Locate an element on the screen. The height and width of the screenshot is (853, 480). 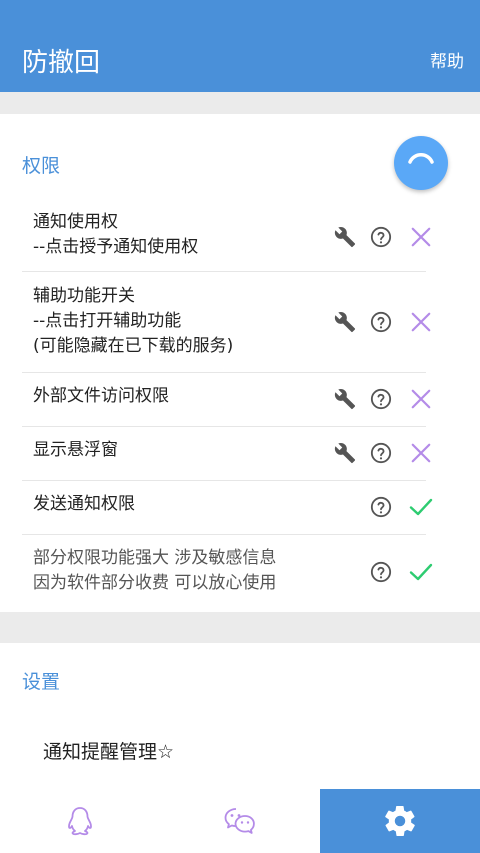
row-line: 通知使用权 is located at coordinates (75, 222).